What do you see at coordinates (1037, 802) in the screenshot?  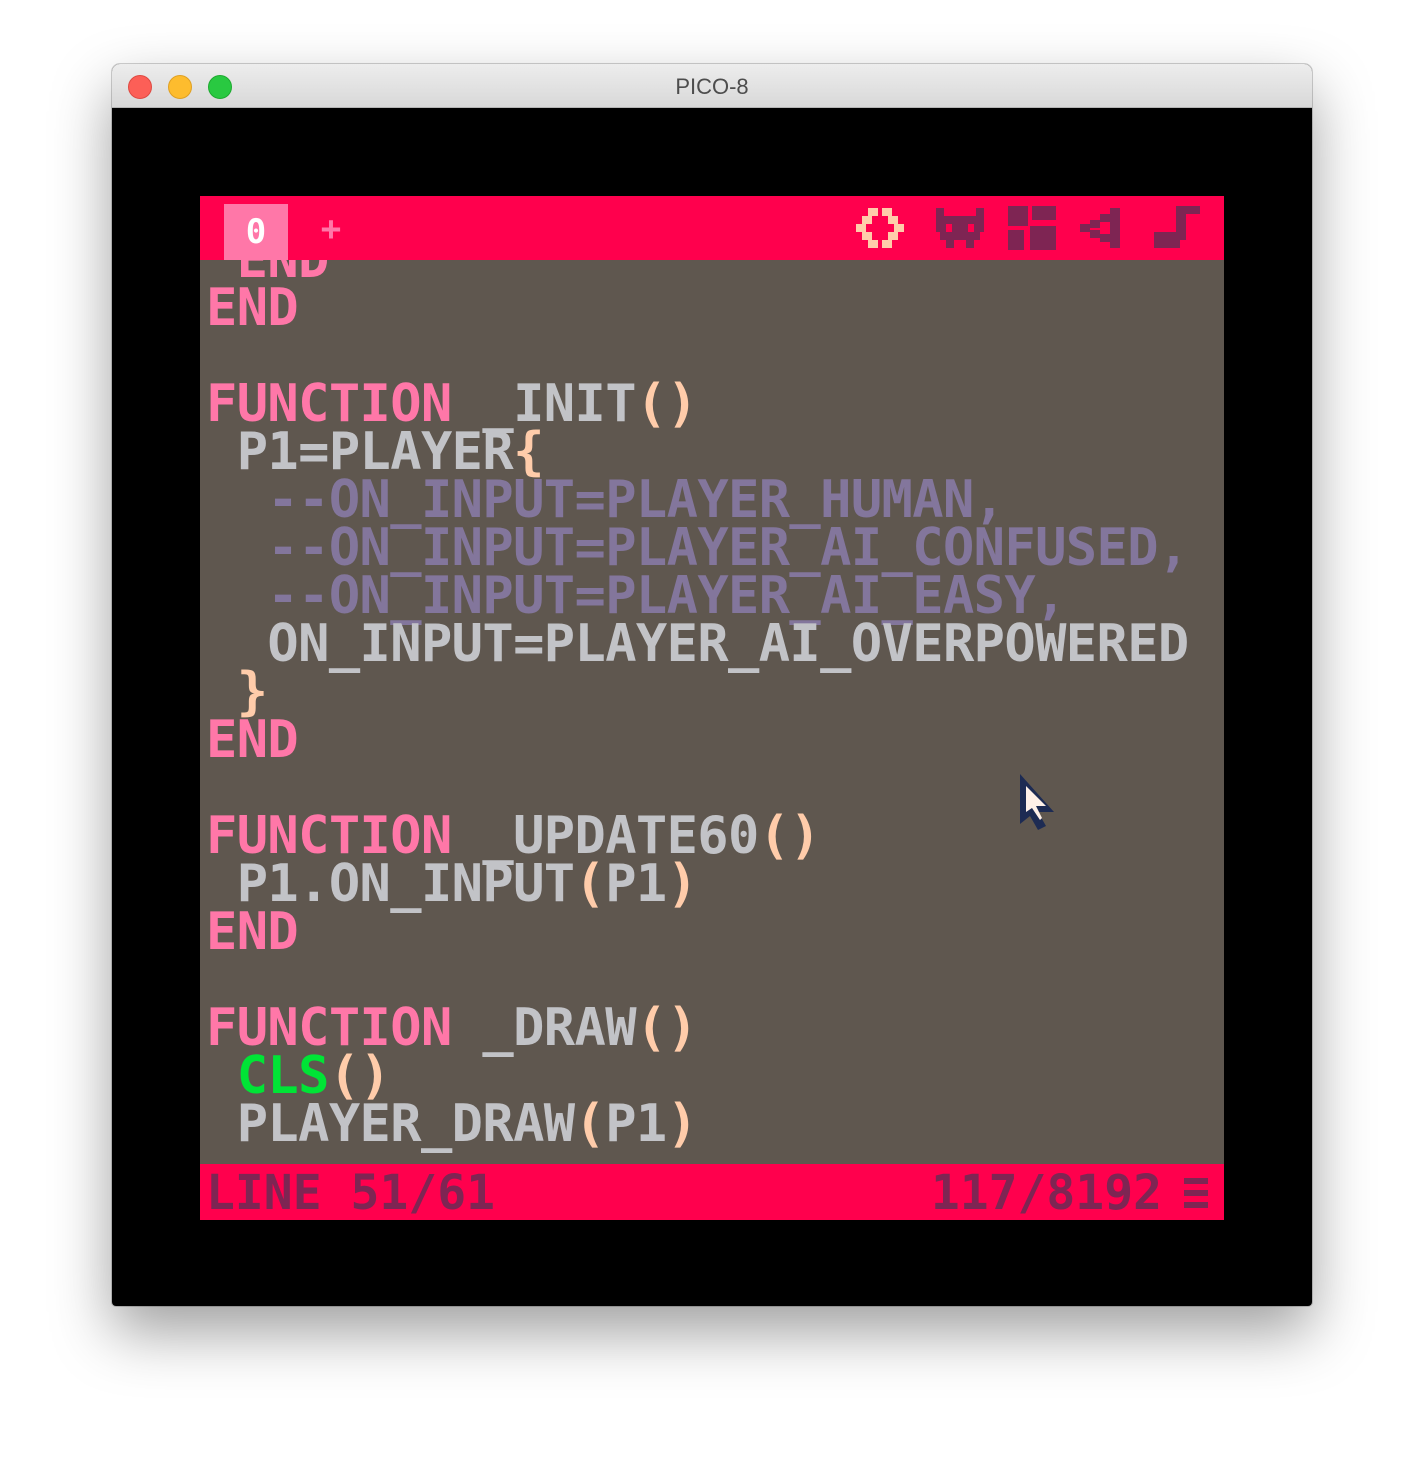 I see `mouse-cursor-icon` at bounding box center [1037, 802].